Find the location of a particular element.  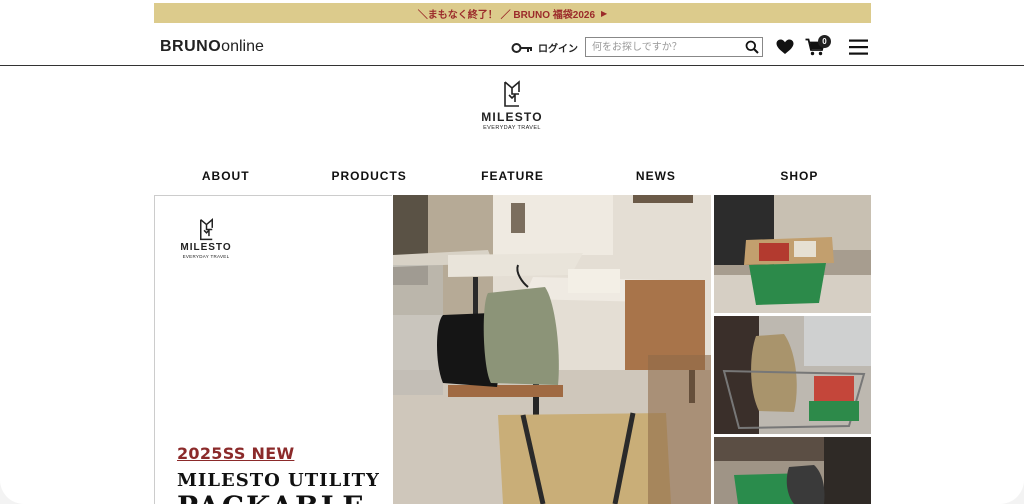

favorites-button is located at coordinates (785, 49).